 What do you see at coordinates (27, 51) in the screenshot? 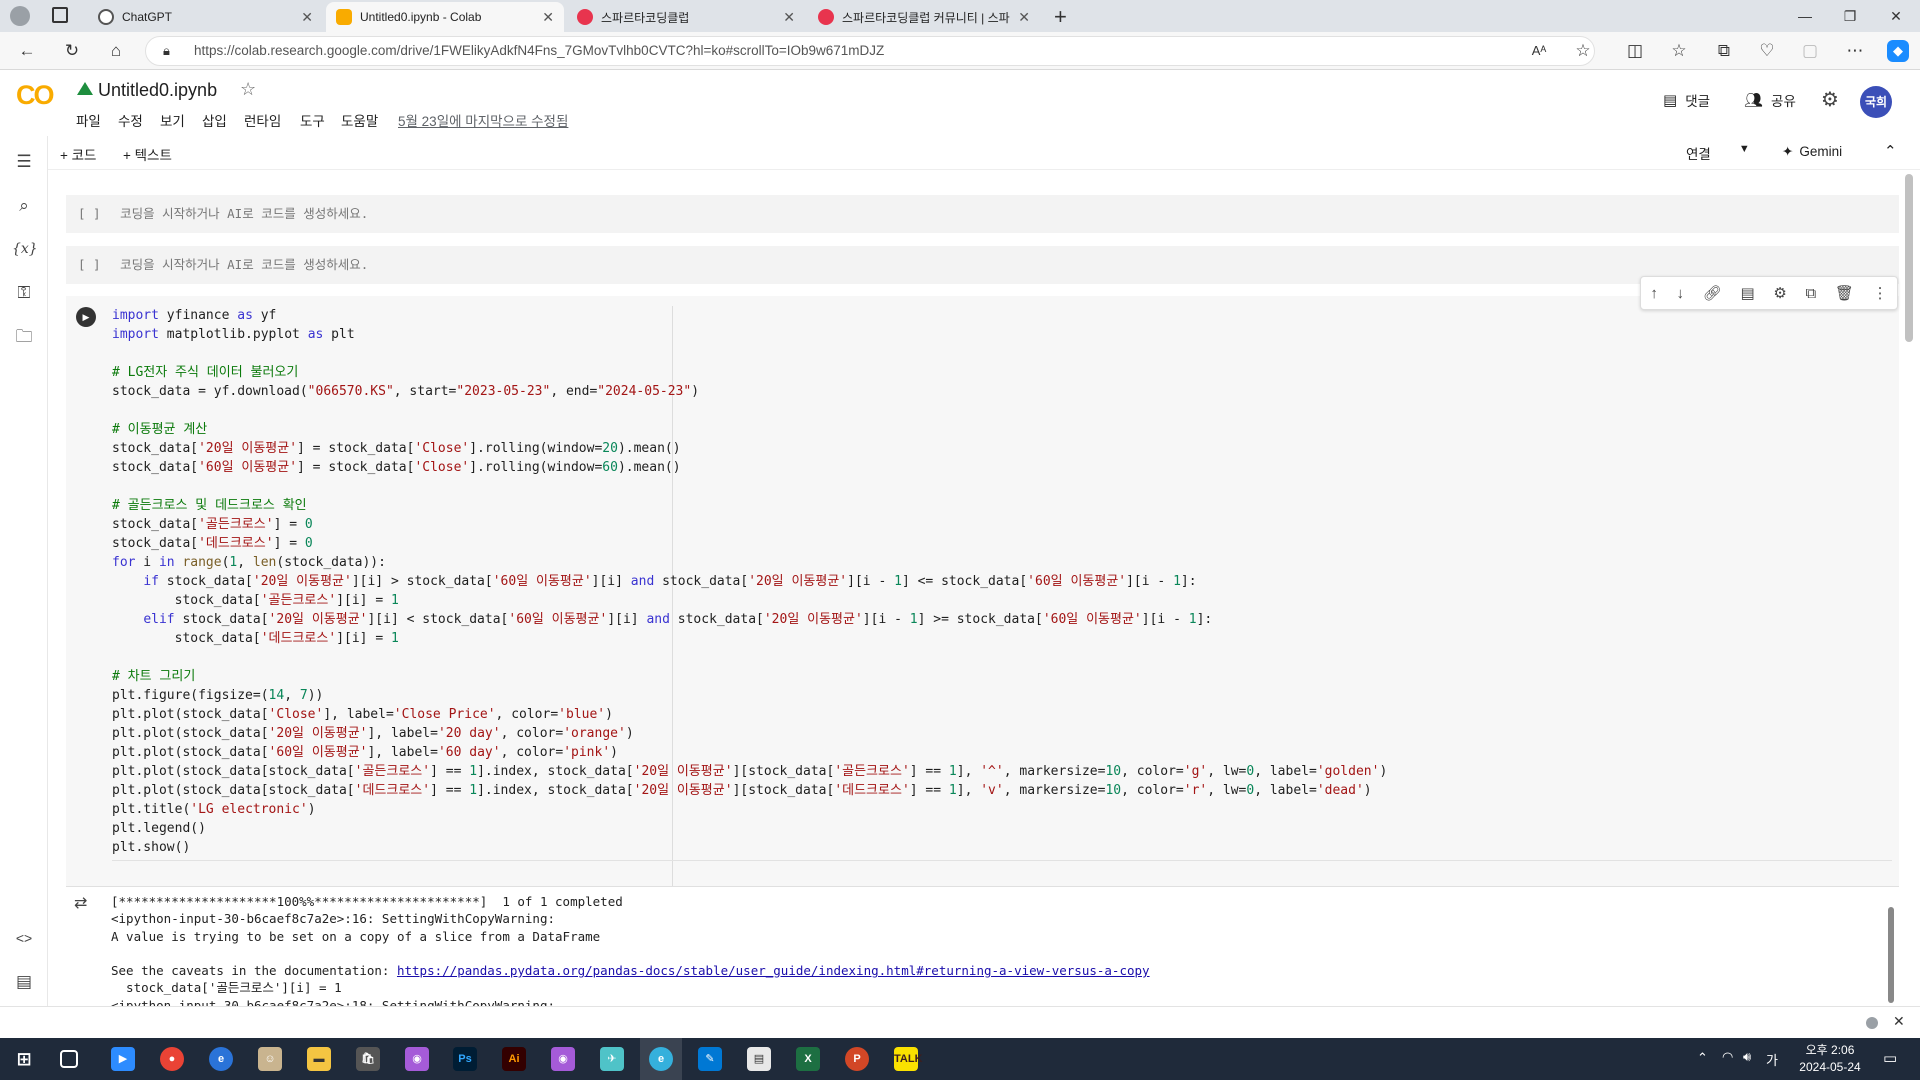
I see `back-icon: ←` at bounding box center [27, 51].